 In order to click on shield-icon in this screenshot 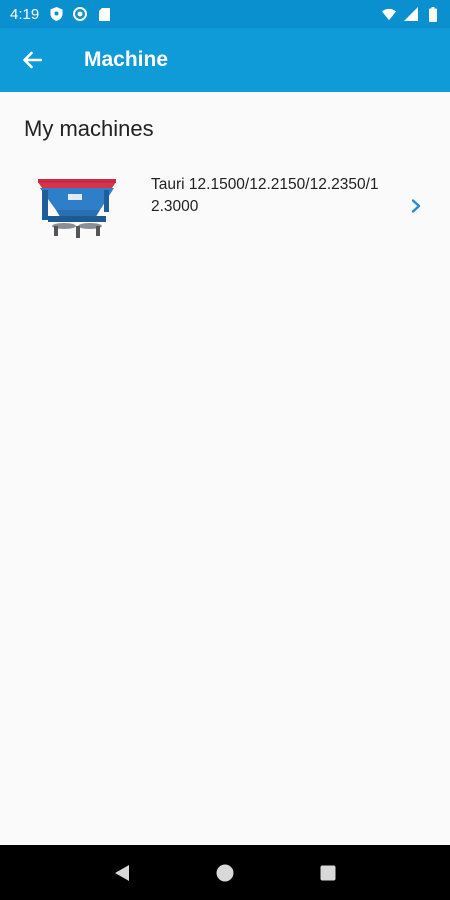, I will do `click(56, 14)`.